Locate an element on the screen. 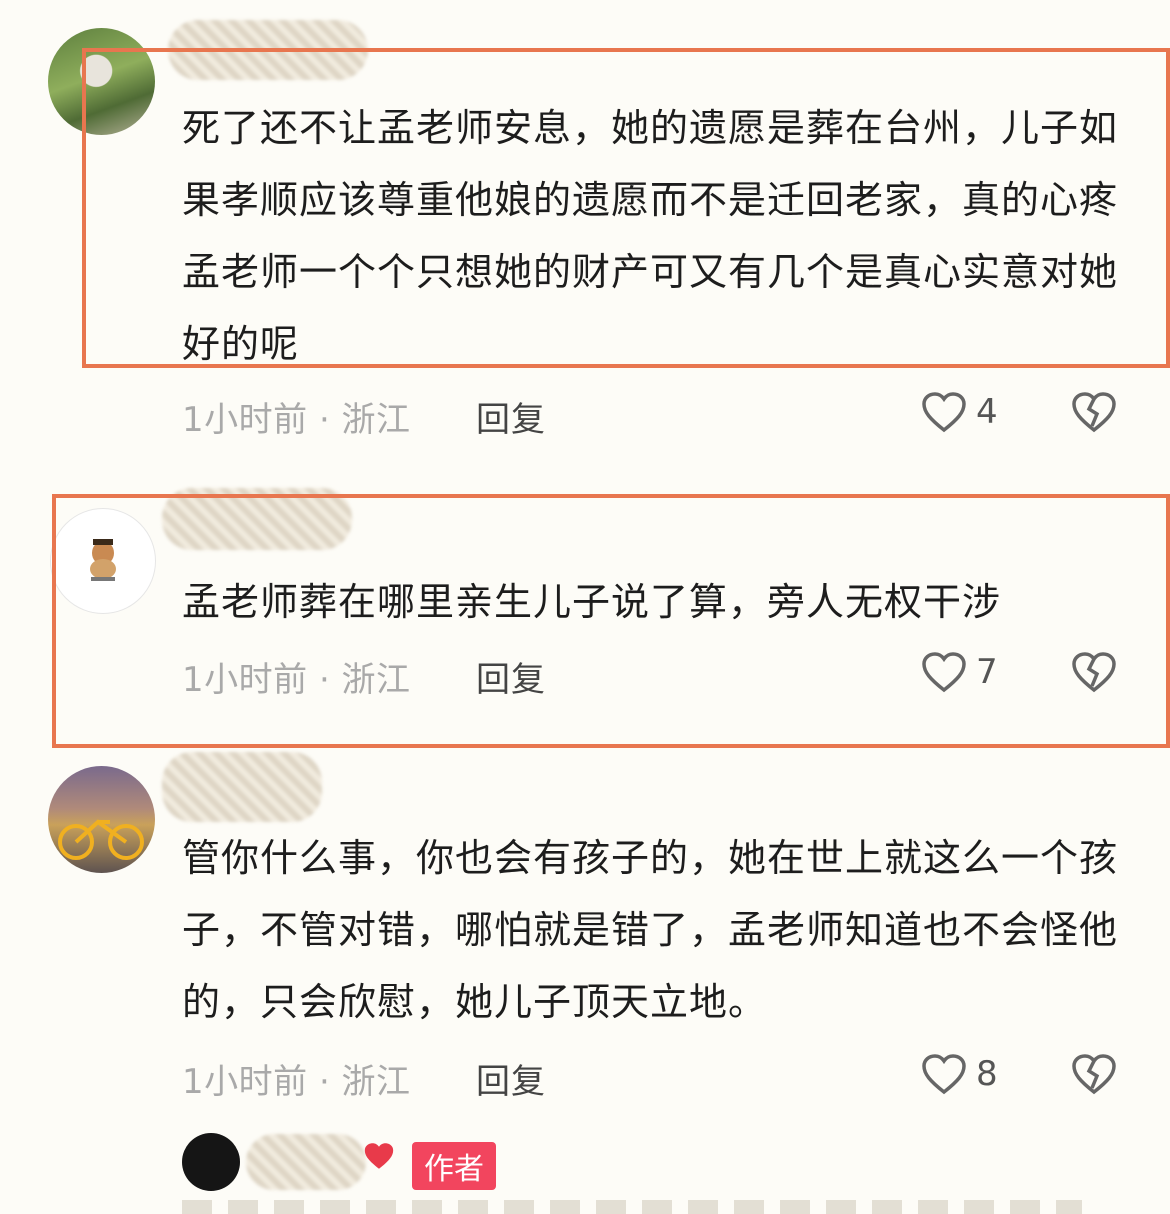  like-button: 8 is located at coordinates (959, 1074).